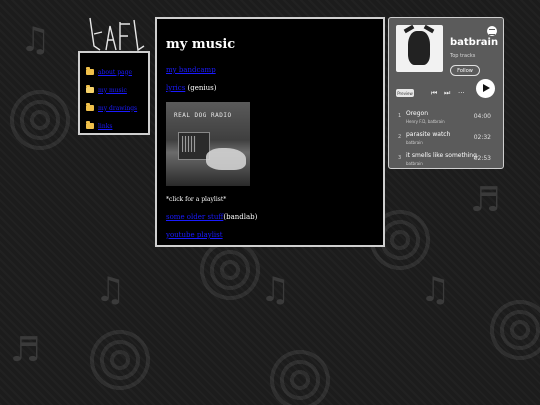 The height and width of the screenshot is (405, 540). What do you see at coordinates (90, 89) in the screenshot?
I see `folder-open-icon` at bounding box center [90, 89].